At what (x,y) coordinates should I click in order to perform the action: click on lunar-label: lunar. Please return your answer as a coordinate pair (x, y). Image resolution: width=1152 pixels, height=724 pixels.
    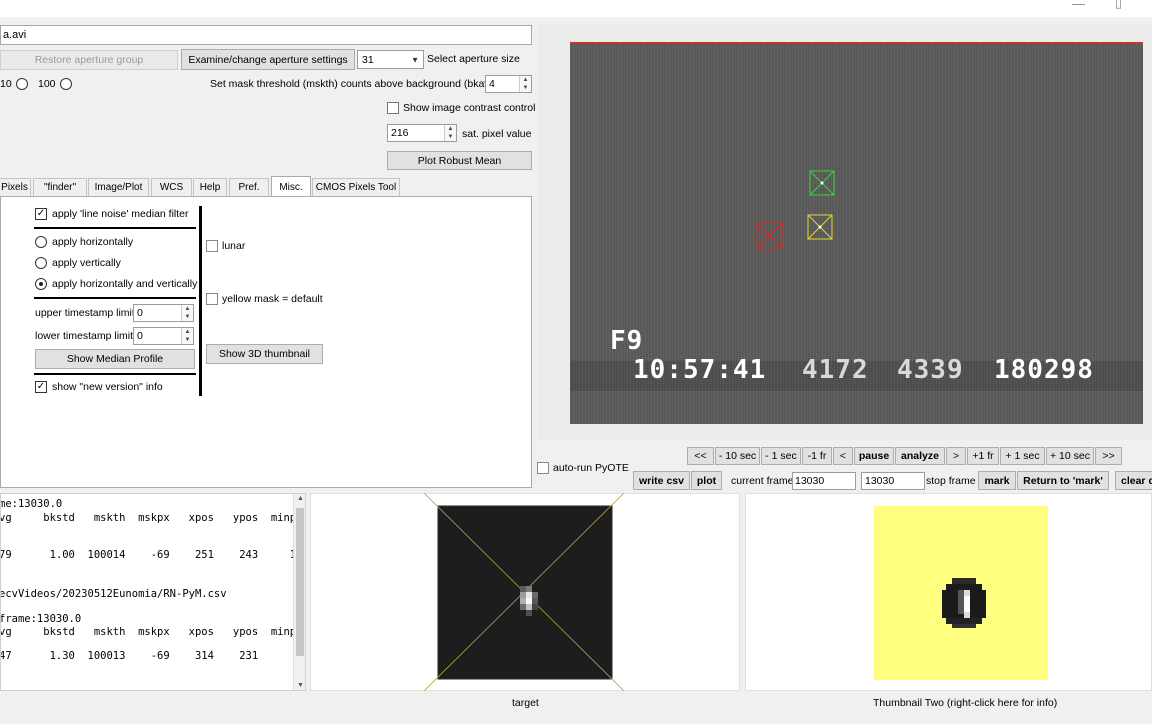
    Looking at the image, I should click on (234, 246).